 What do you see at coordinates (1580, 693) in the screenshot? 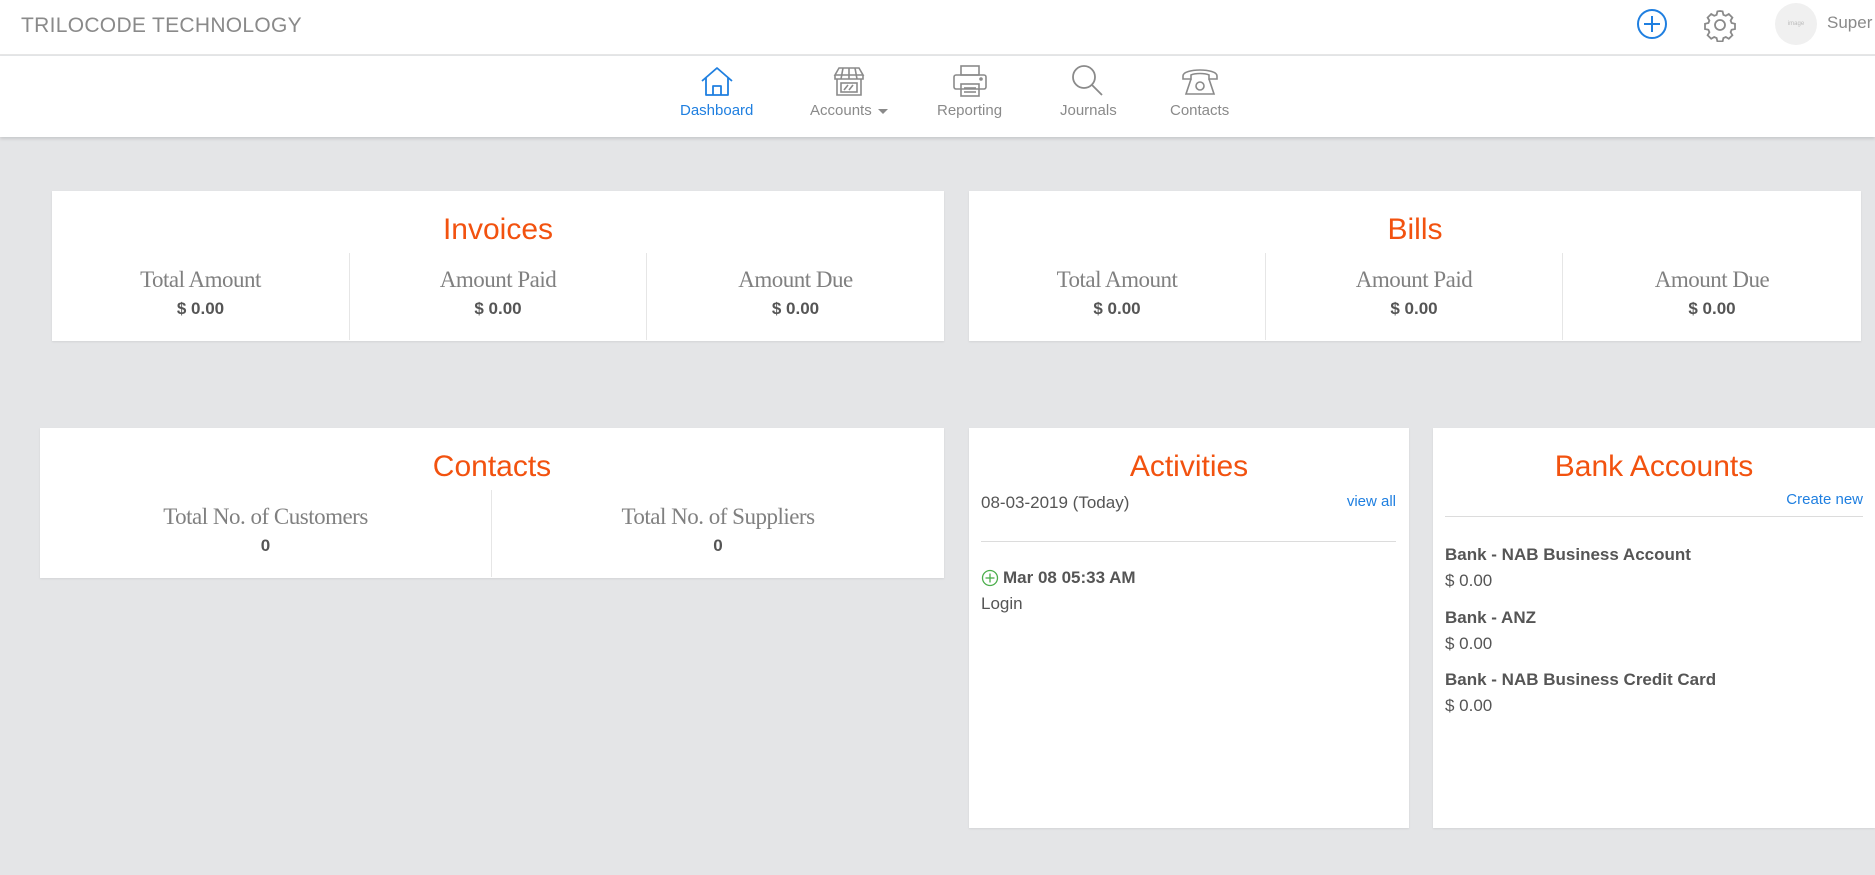
I see `bank-account-item: Bank - NAB Business Credit Card $ 0.00` at bounding box center [1580, 693].